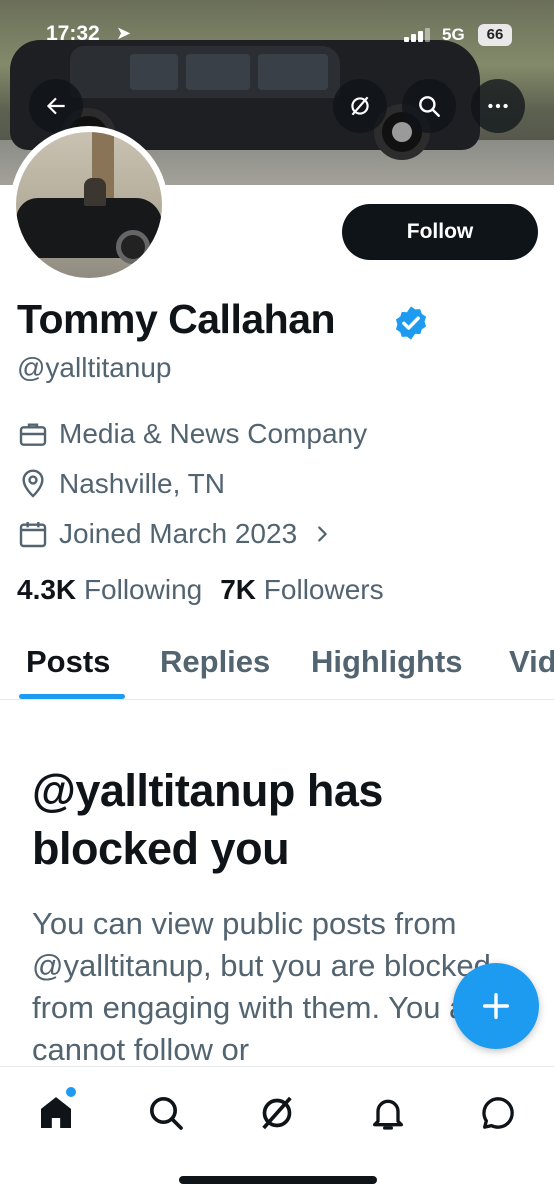 This screenshot has width=554, height=1200. What do you see at coordinates (33, 483) in the screenshot?
I see `location-pin-icon` at bounding box center [33, 483].